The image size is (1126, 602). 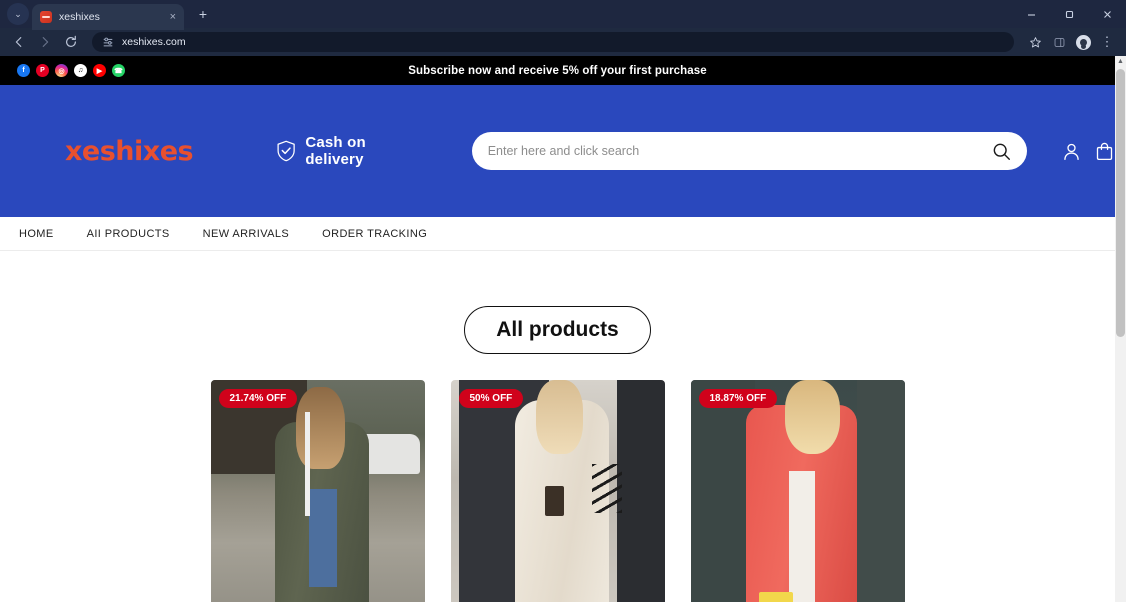 I want to click on chrome-menu-button: ⋮, so click(x=1107, y=42).